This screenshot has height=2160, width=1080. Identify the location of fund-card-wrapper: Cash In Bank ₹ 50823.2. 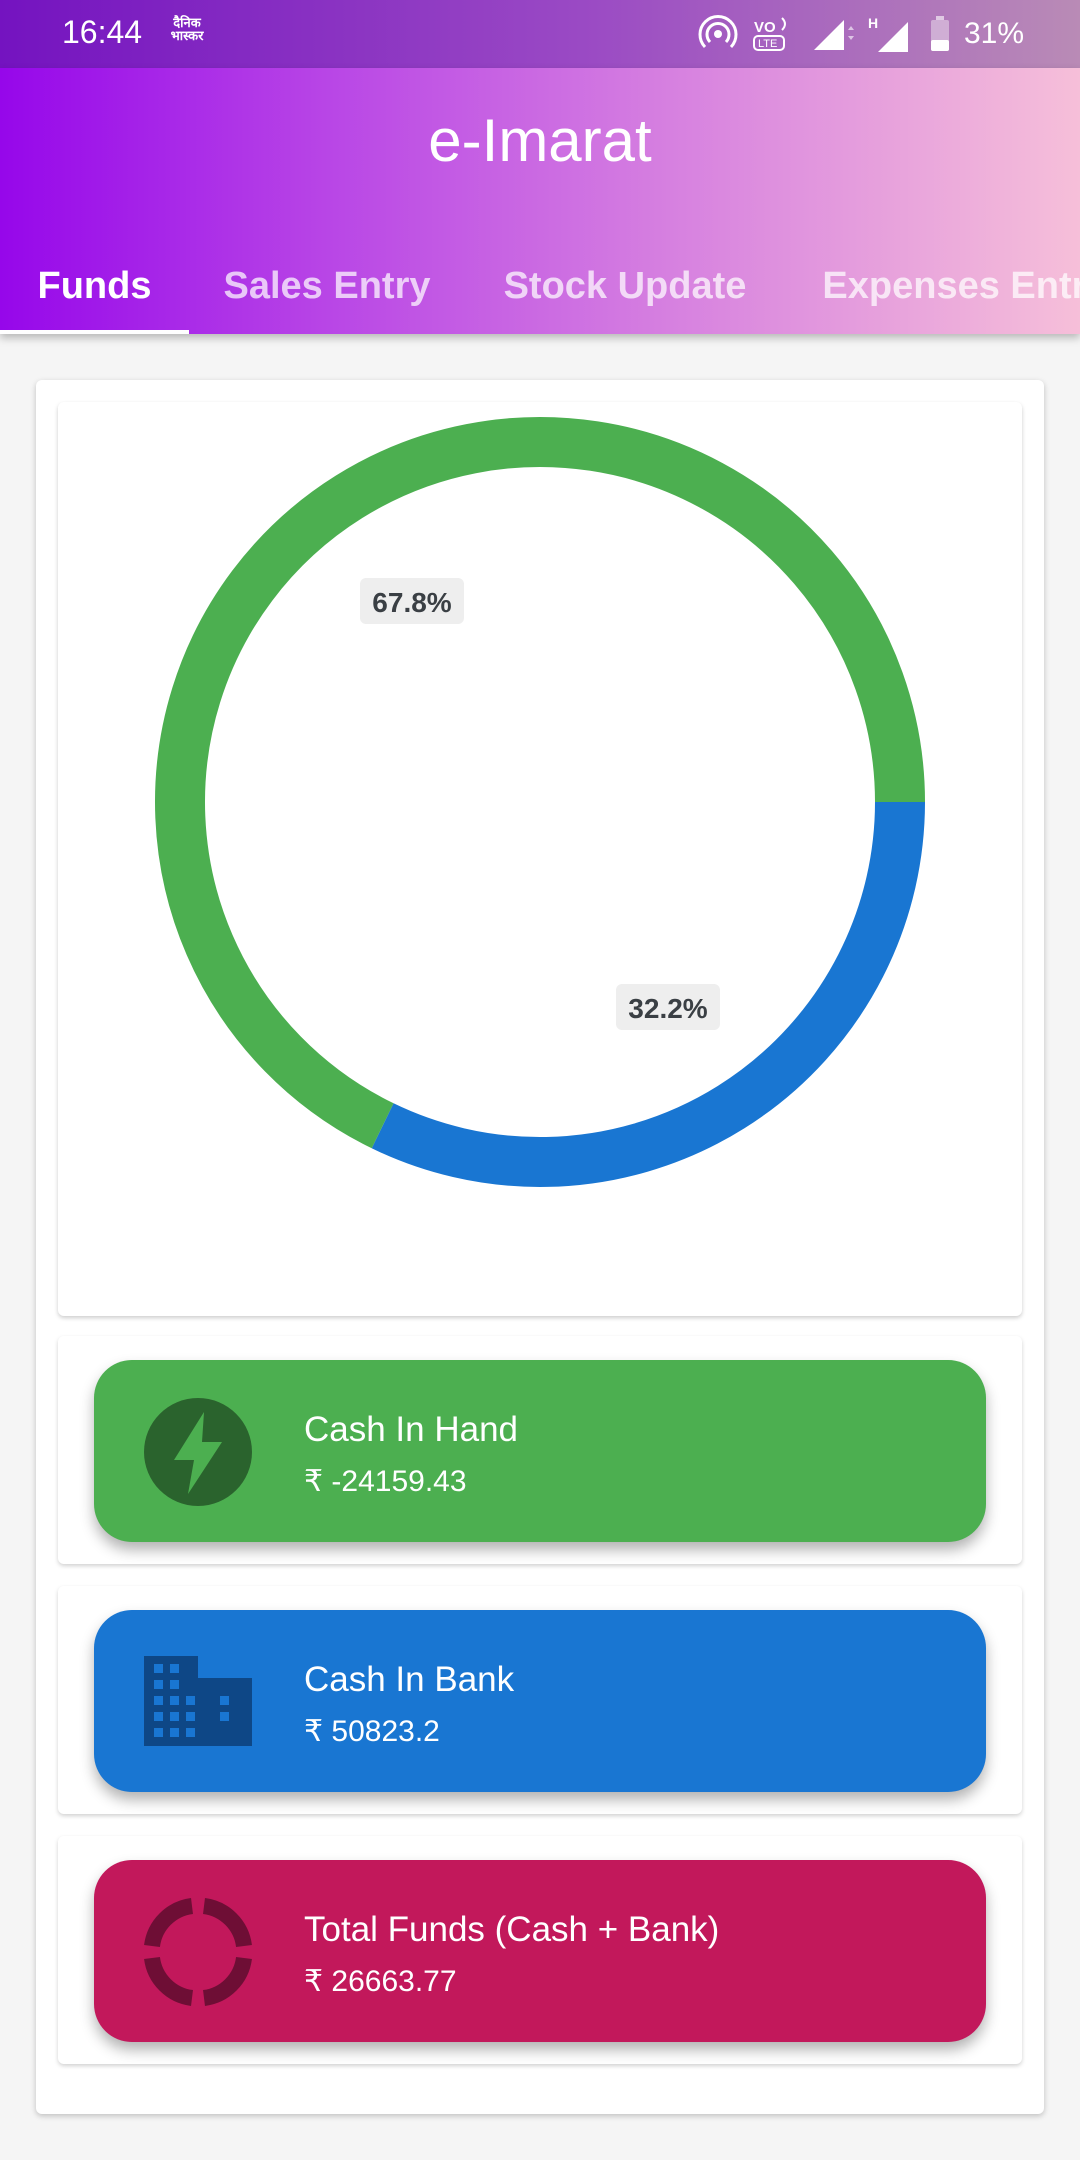
(540, 1700).